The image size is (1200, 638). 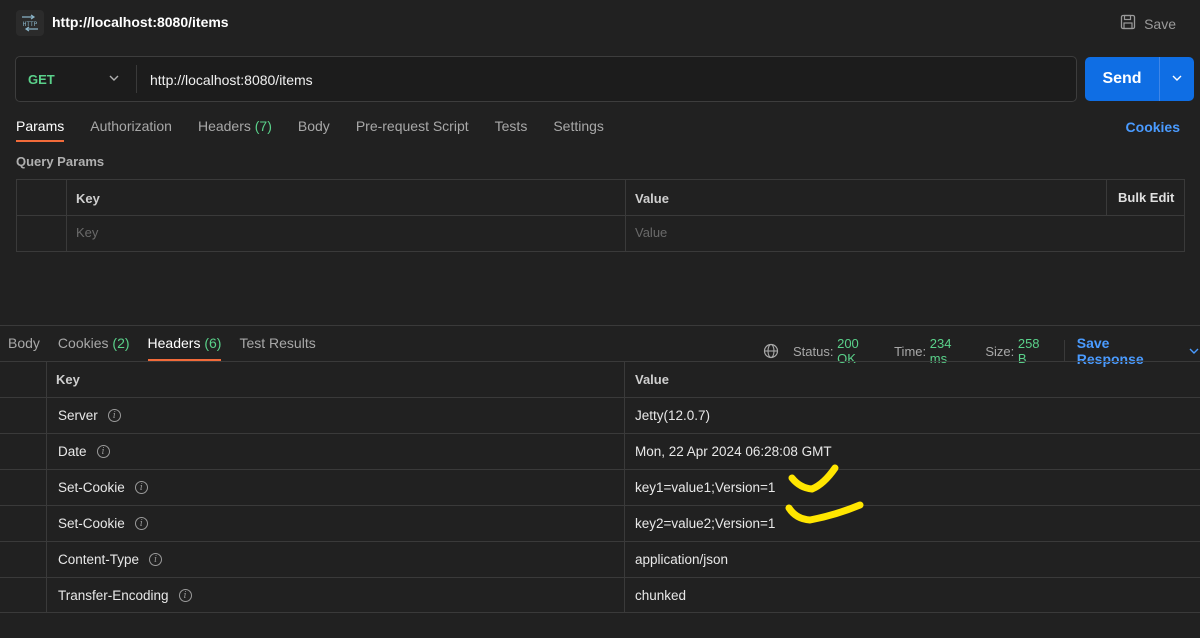 I want to click on table-row: Set-Cookie i key1=value1;Version=1, so click(x=600, y=487).